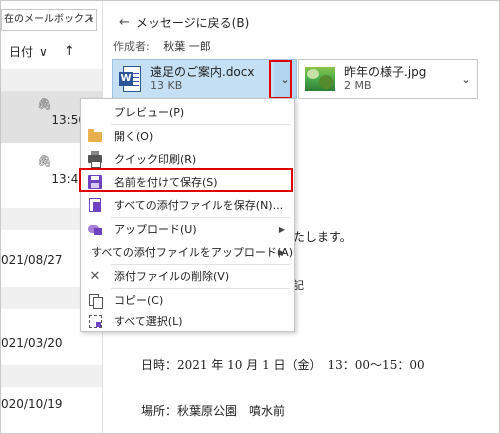 This screenshot has height=434, width=500. I want to click on attachment-name: 昨年の様子.jpg, so click(385, 72).